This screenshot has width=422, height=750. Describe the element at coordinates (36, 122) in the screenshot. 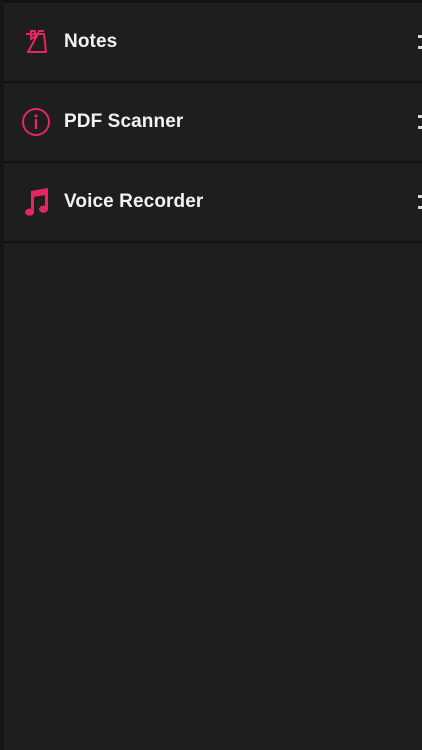

I see `info-icon` at that location.